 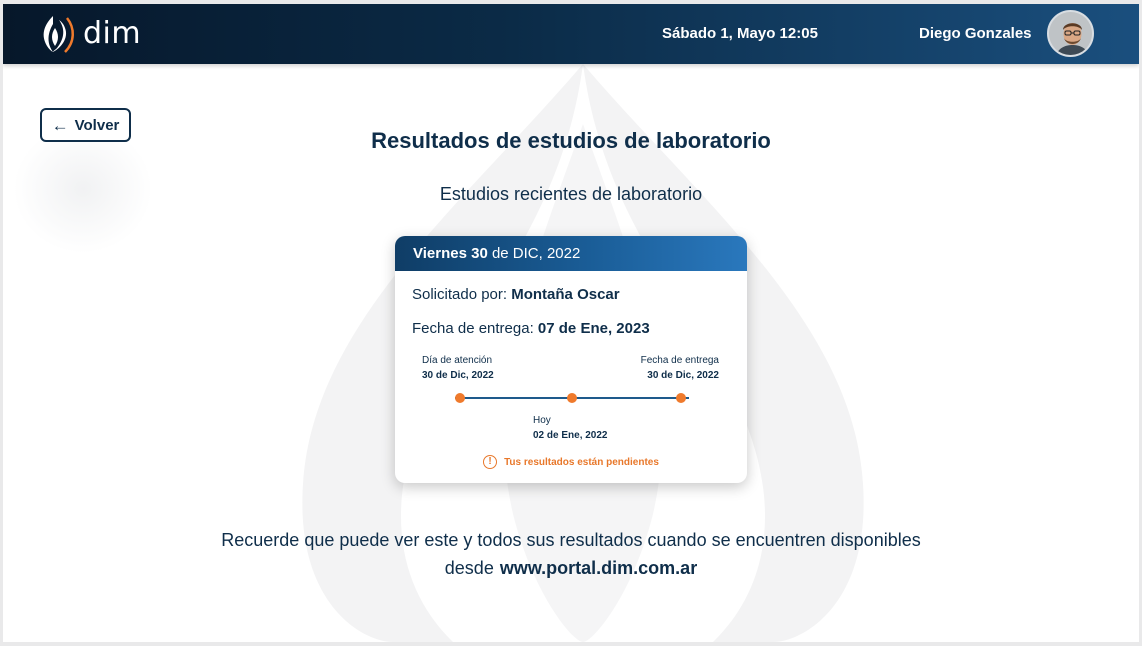 I want to click on timeline-dot-start, so click(x=460, y=398).